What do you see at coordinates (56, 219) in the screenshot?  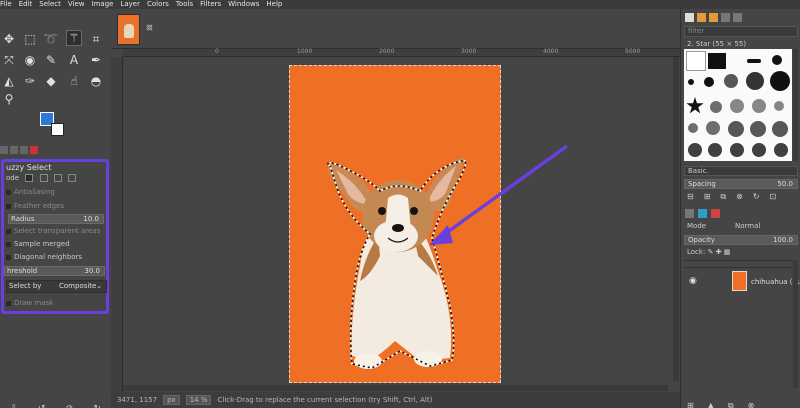 I see `radius-field: Radius 10.0` at bounding box center [56, 219].